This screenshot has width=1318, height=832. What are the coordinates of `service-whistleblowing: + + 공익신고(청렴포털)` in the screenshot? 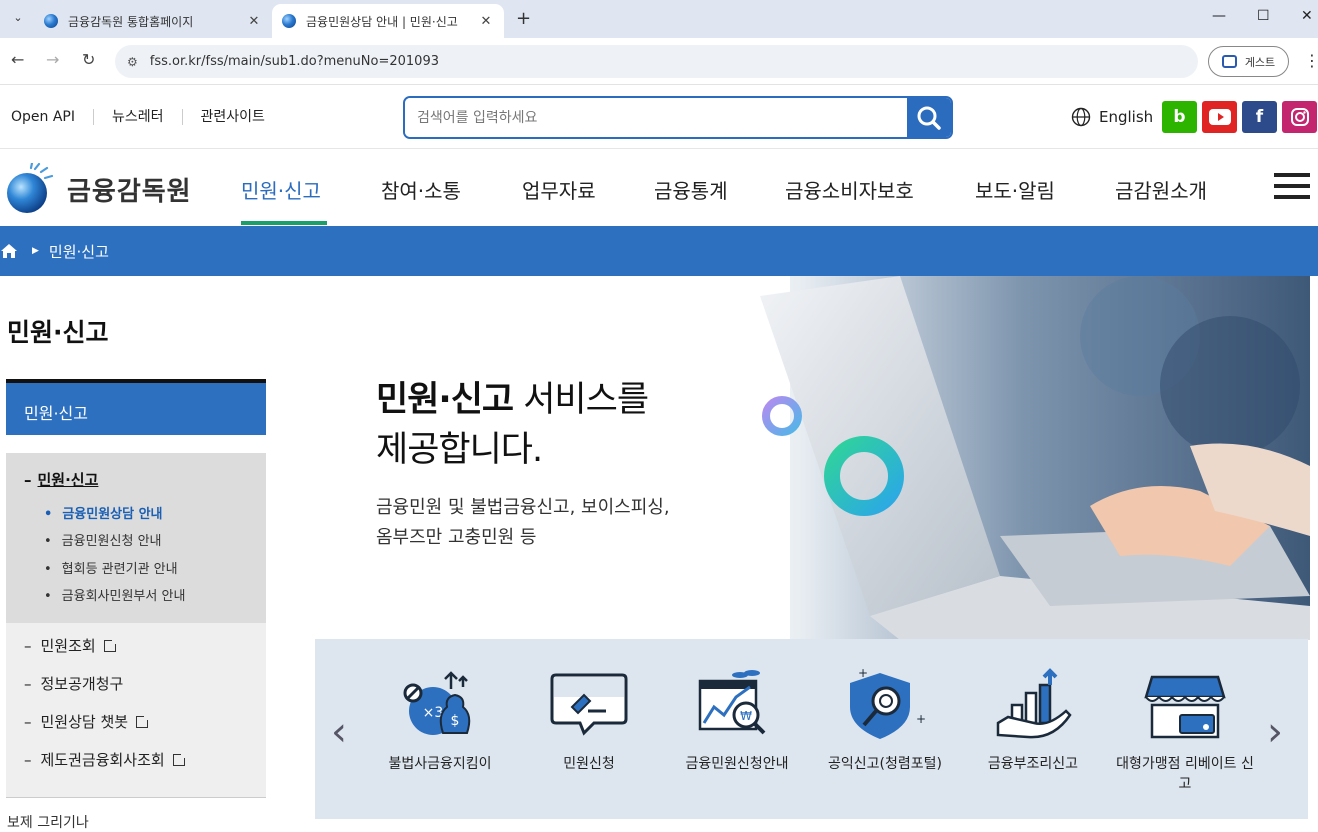 It's located at (885, 720).